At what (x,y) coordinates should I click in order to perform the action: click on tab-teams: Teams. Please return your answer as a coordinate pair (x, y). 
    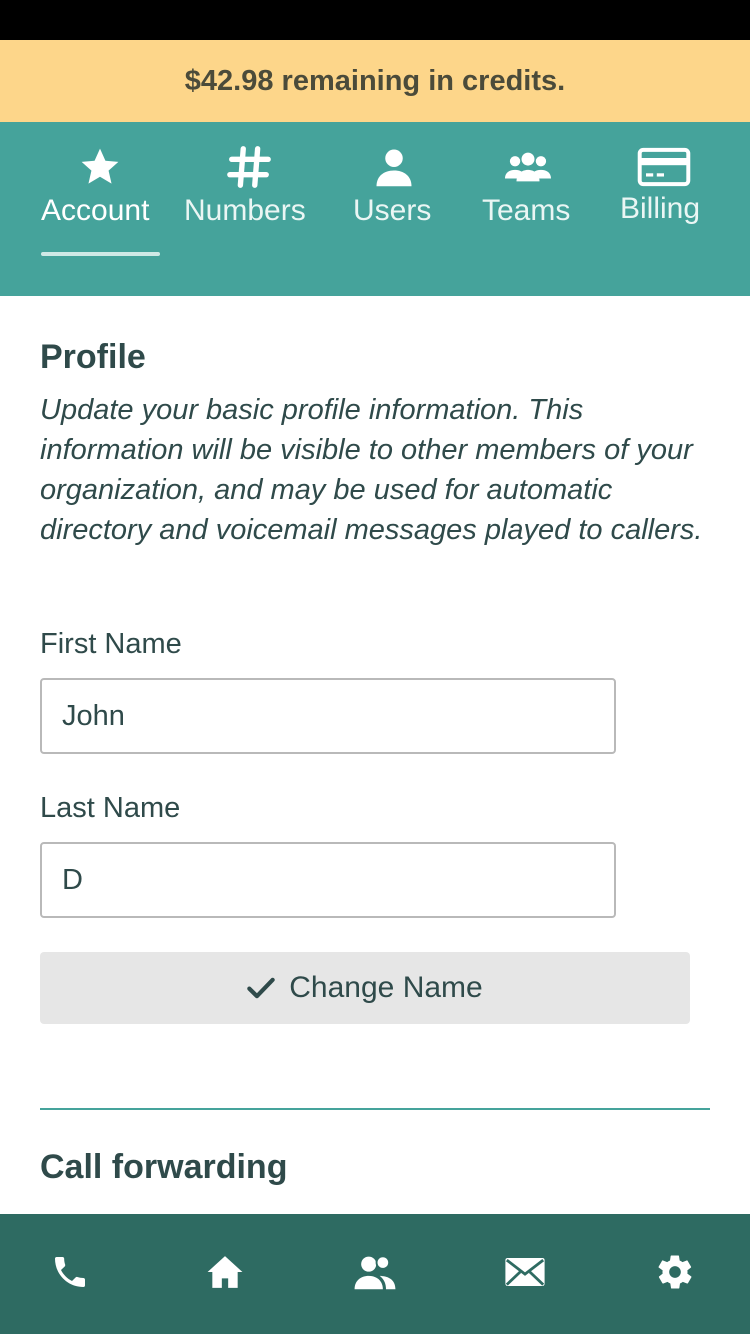
    Looking at the image, I should click on (528, 209).